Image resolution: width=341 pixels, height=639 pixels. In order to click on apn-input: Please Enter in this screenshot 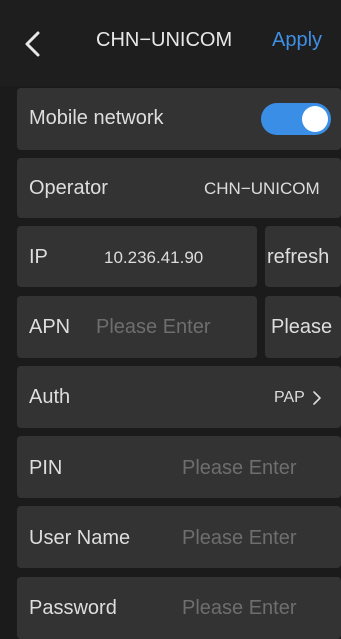, I will do `click(153, 327)`.